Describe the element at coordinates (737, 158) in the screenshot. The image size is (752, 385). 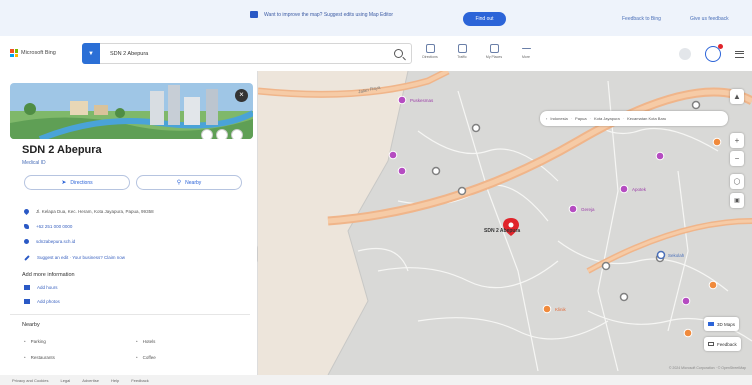
I see `zoom-out-button: −` at that location.